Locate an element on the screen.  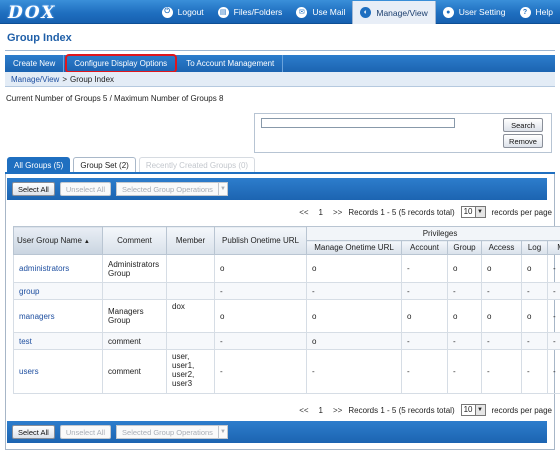
tab-all-groups: All Groups (5) is located at coordinates (39, 164).